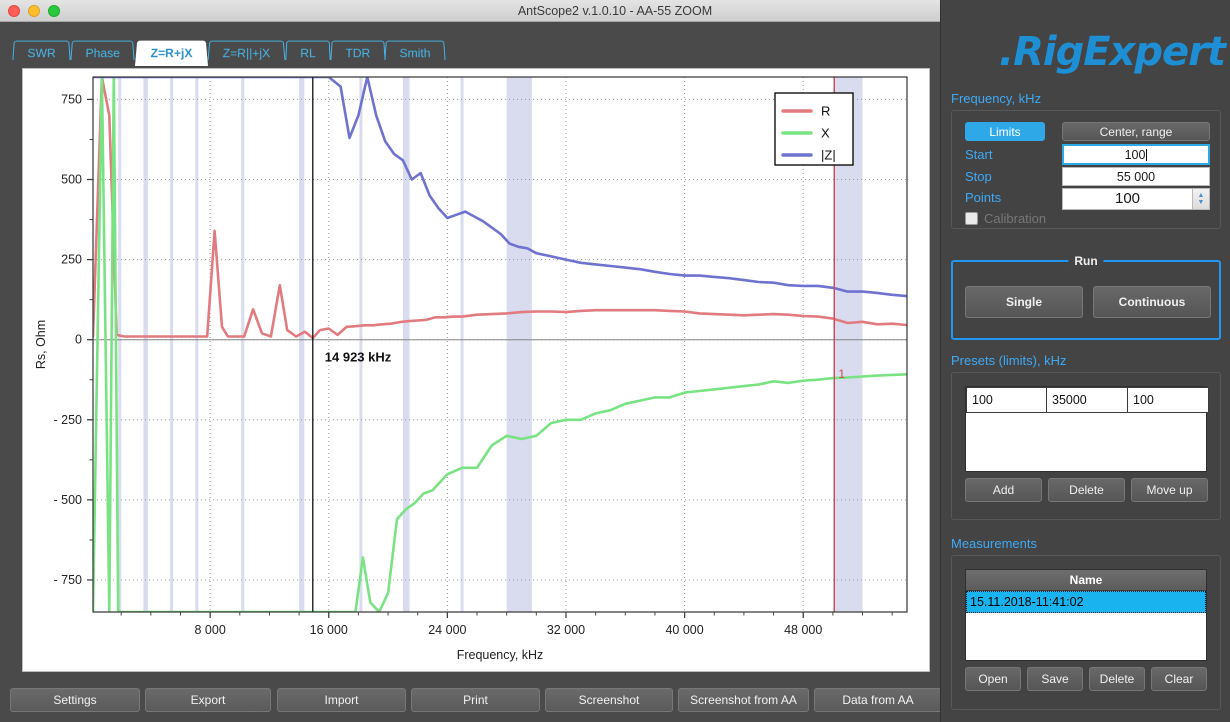 Image resolution: width=1230 pixels, height=722 pixels. What do you see at coordinates (1086, 602) in the screenshot?
I see `list-item: 15.11.2018-11:41:02` at bounding box center [1086, 602].